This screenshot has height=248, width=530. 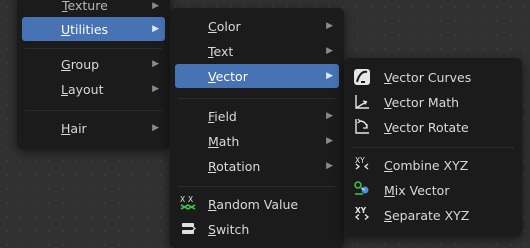 I want to click on menu-item-vector: Vector ▶, so click(x=257, y=76).